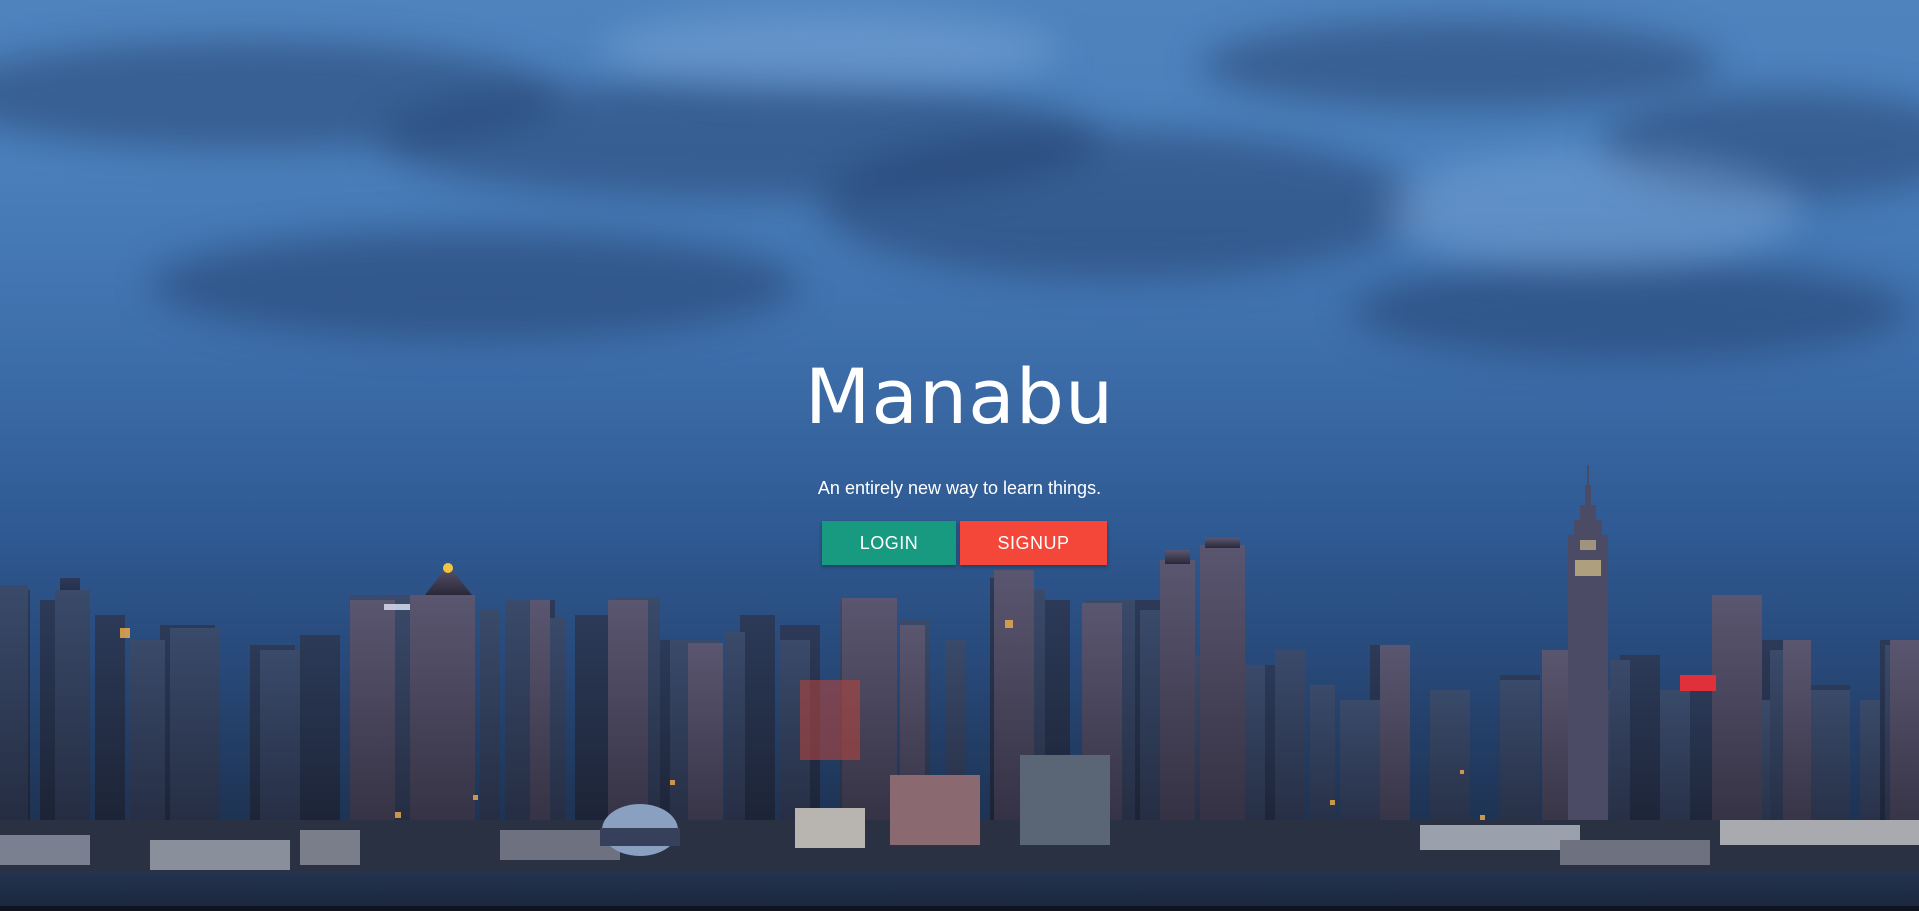 The width and height of the screenshot is (1919, 911). Describe the element at coordinates (959, 891) in the screenshot. I see `river-water` at that location.